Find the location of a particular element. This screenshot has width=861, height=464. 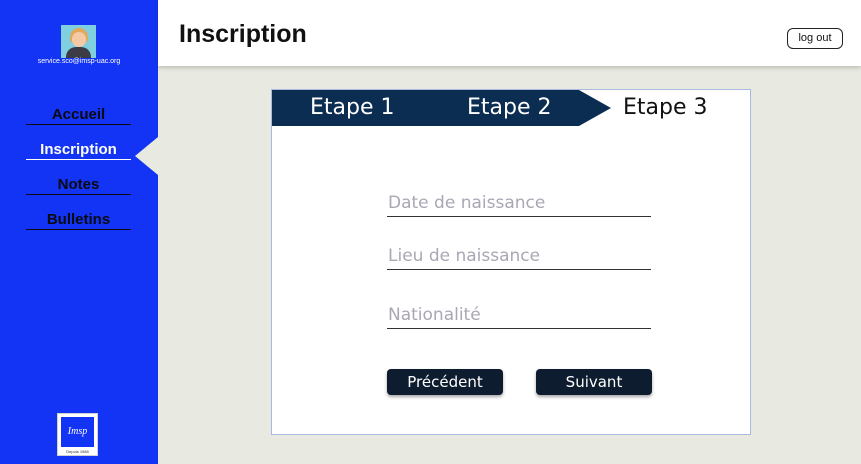

user-avatar is located at coordinates (78, 41).